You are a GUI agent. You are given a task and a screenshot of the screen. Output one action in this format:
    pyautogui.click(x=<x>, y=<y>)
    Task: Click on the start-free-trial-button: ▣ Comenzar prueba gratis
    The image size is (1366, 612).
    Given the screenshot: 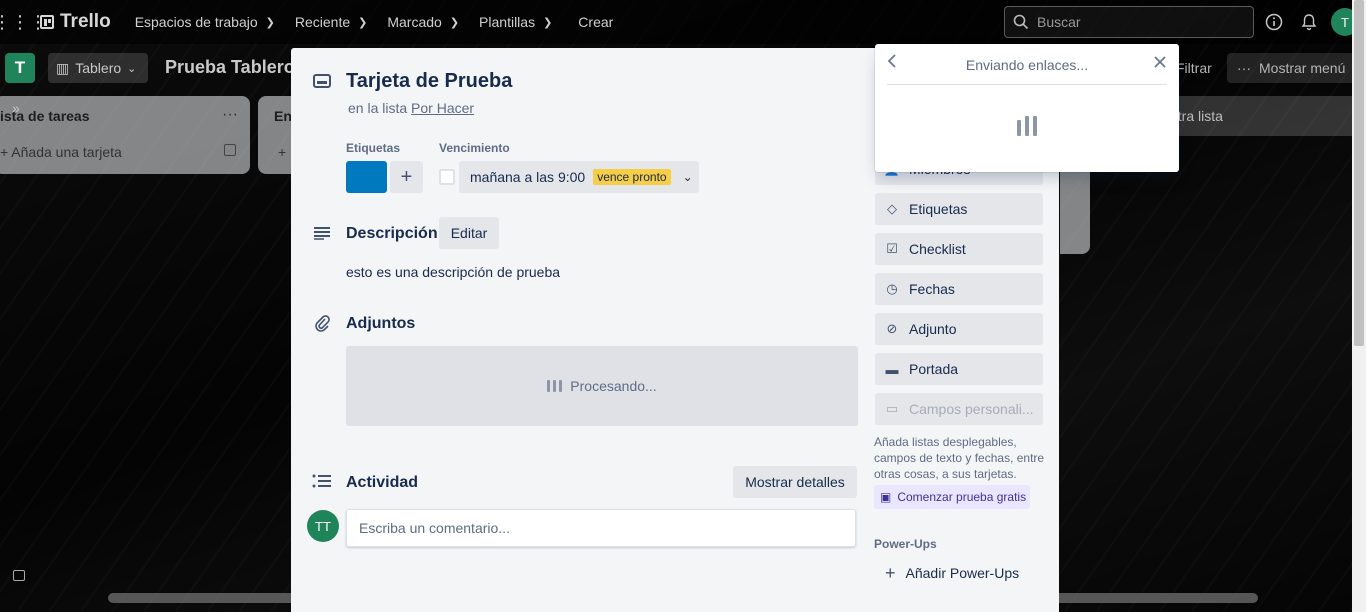 What is the action you would take?
    pyautogui.click(x=952, y=497)
    